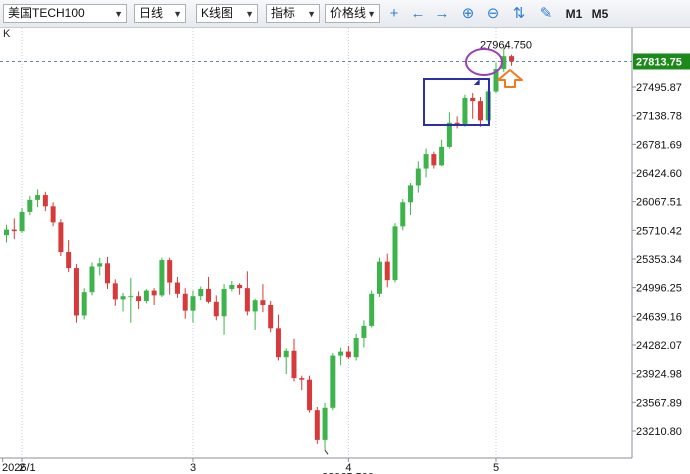  Describe the element at coordinates (484, 62) in the screenshot. I see `annotation-circle` at that location.